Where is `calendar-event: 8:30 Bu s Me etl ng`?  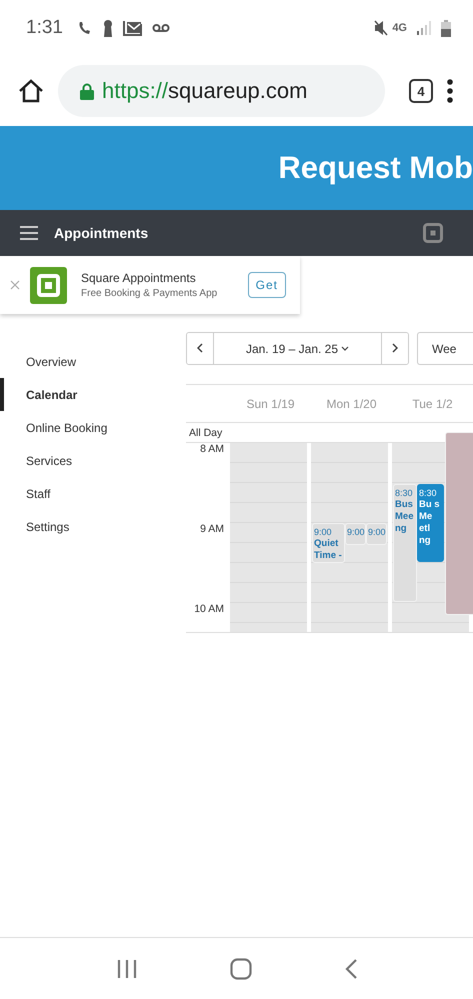 calendar-event: 8:30 Bu s Me etl ng is located at coordinates (430, 523).